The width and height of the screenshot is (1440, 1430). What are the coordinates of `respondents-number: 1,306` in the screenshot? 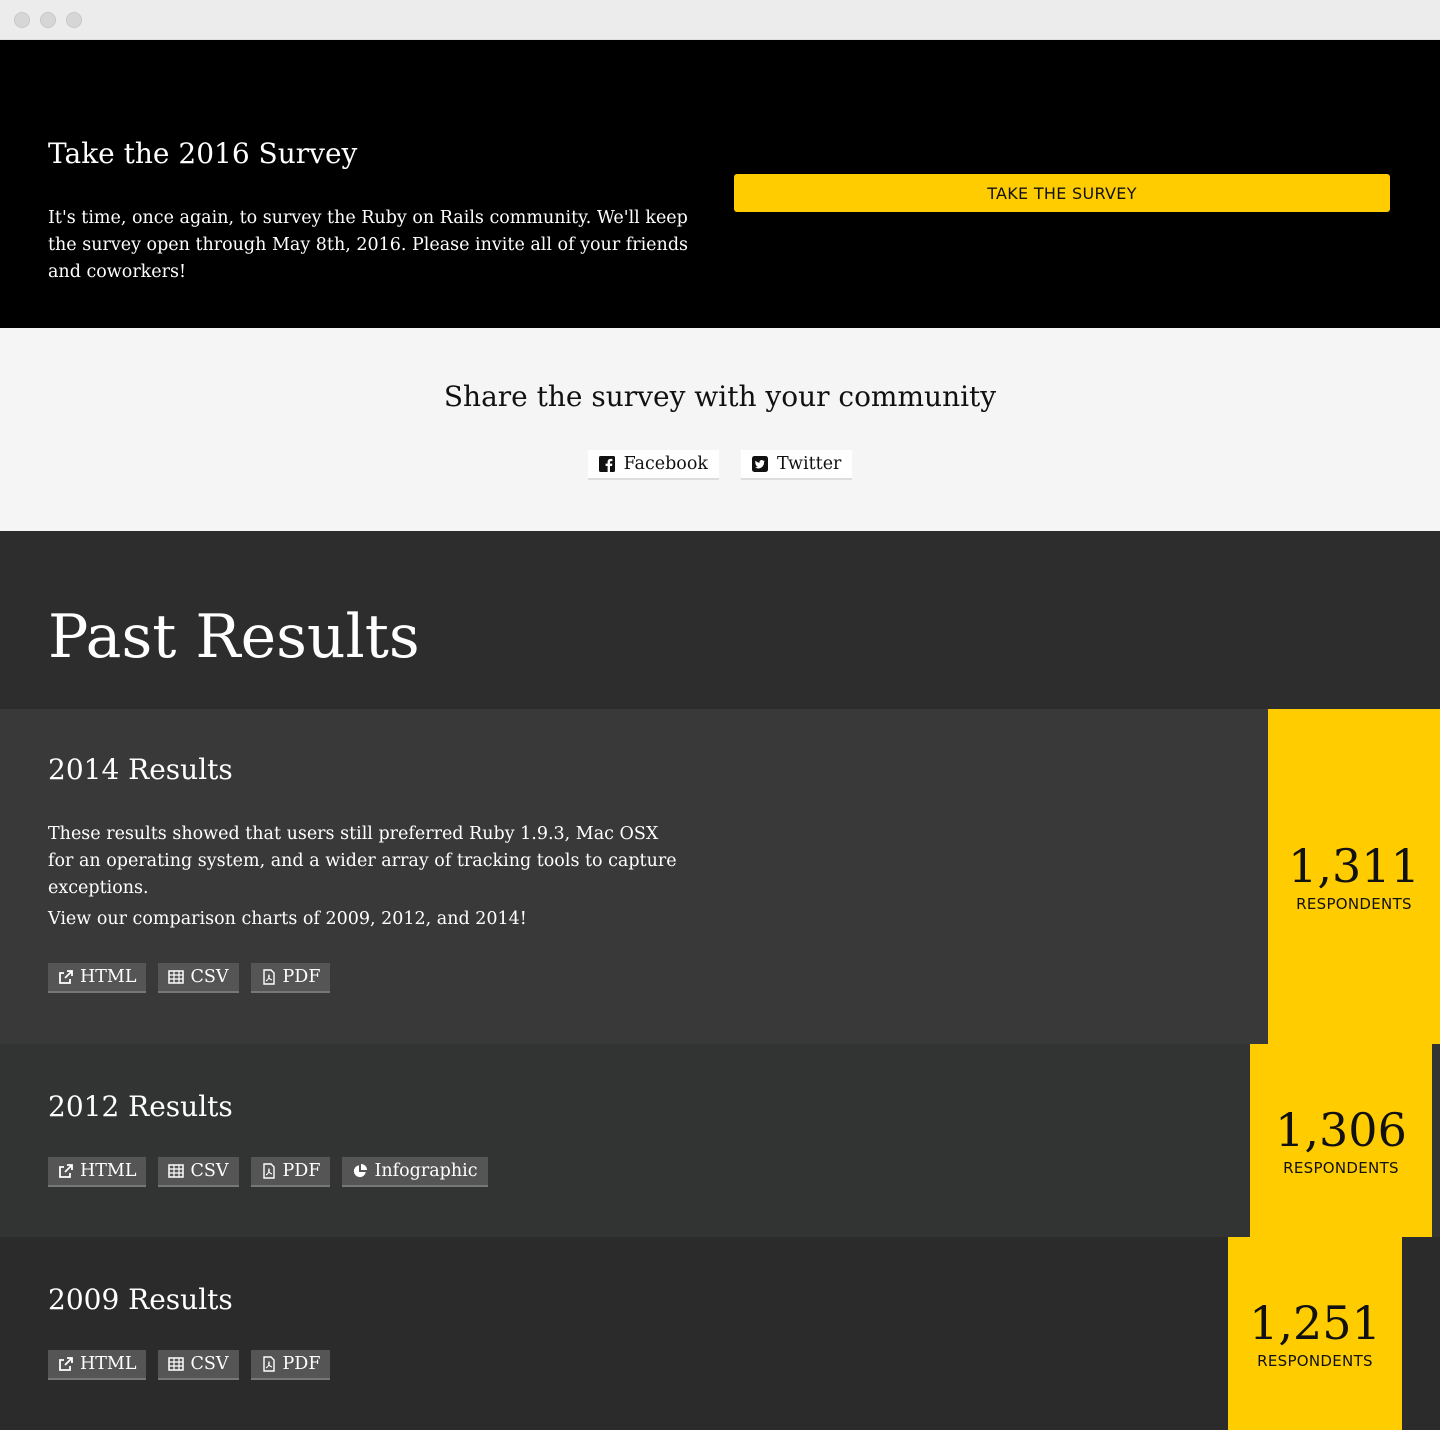 It's located at (1341, 1129).